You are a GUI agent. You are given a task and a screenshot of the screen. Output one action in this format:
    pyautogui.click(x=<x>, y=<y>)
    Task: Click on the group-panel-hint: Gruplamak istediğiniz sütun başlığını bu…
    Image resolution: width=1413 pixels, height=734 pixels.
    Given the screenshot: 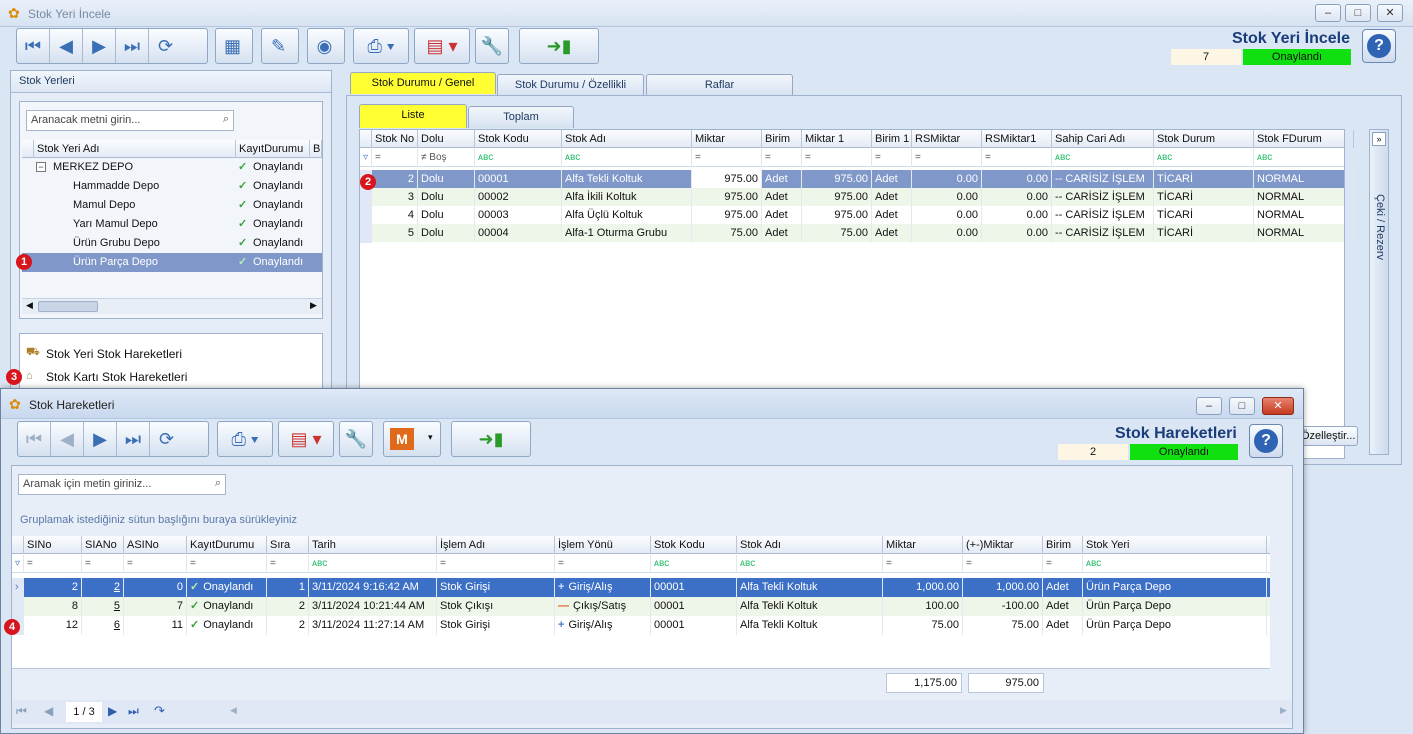 What is the action you would take?
    pyautogui.click(x=158, y=520)
    